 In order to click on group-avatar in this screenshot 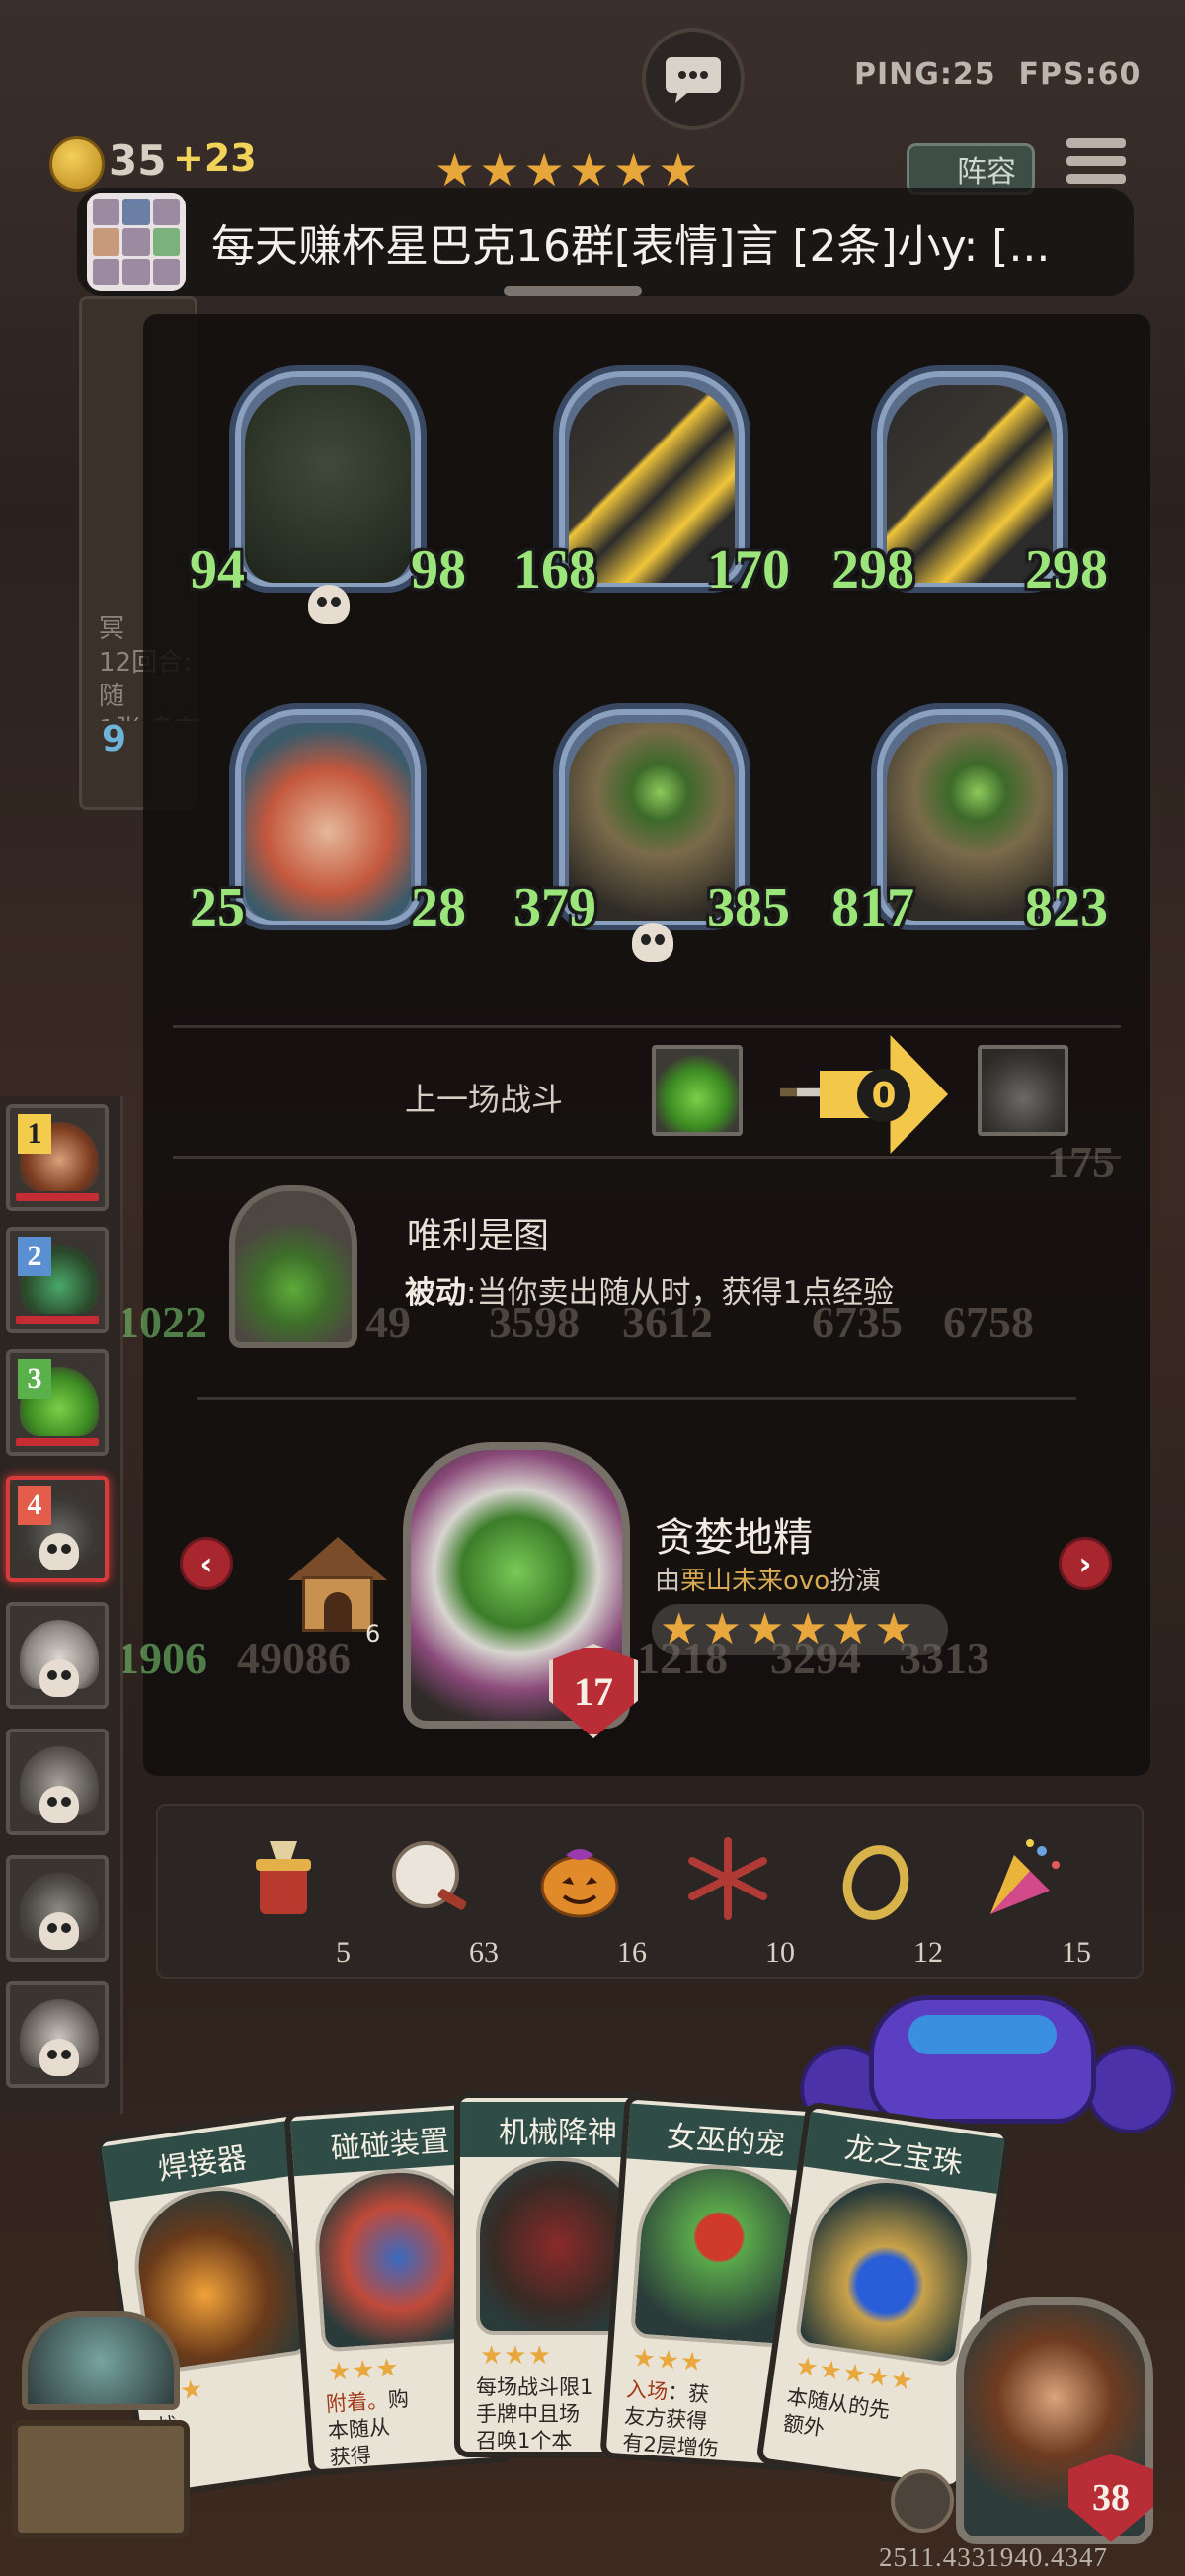, I will do `click(137, 242)`.